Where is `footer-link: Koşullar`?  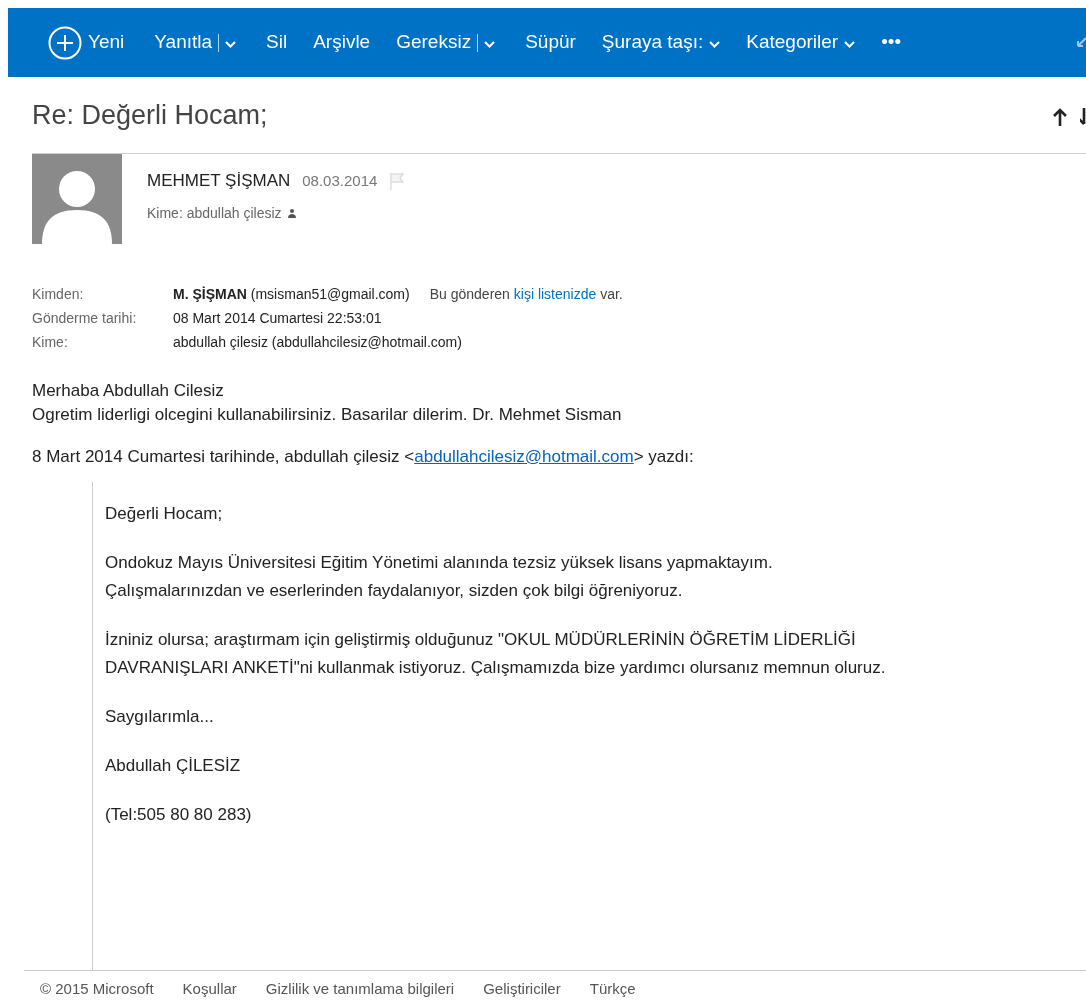 footer-link: Koşullar is located at coordinates (209, 989).